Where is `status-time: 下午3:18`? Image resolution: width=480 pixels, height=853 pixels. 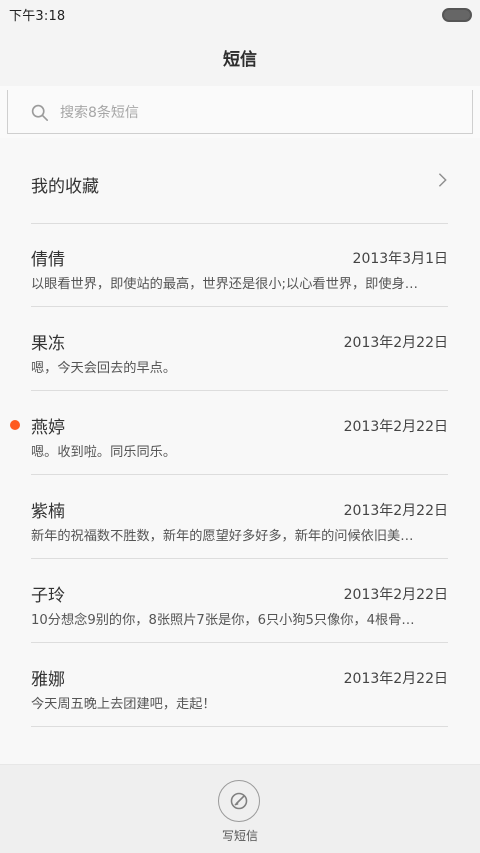
status-time: 下午3:18 is located at coordinates (37, 16).